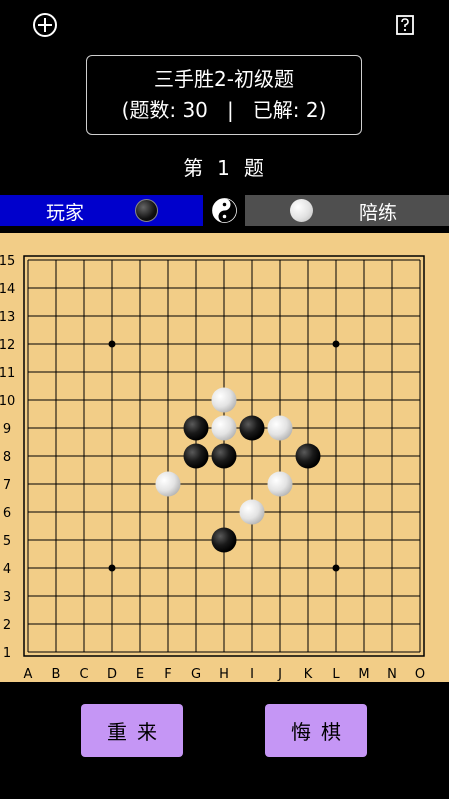  What do you see at coordinates (101, 210) in the screenshot?
I see `player-bar: 玩家` at bounding box center [101, 210].